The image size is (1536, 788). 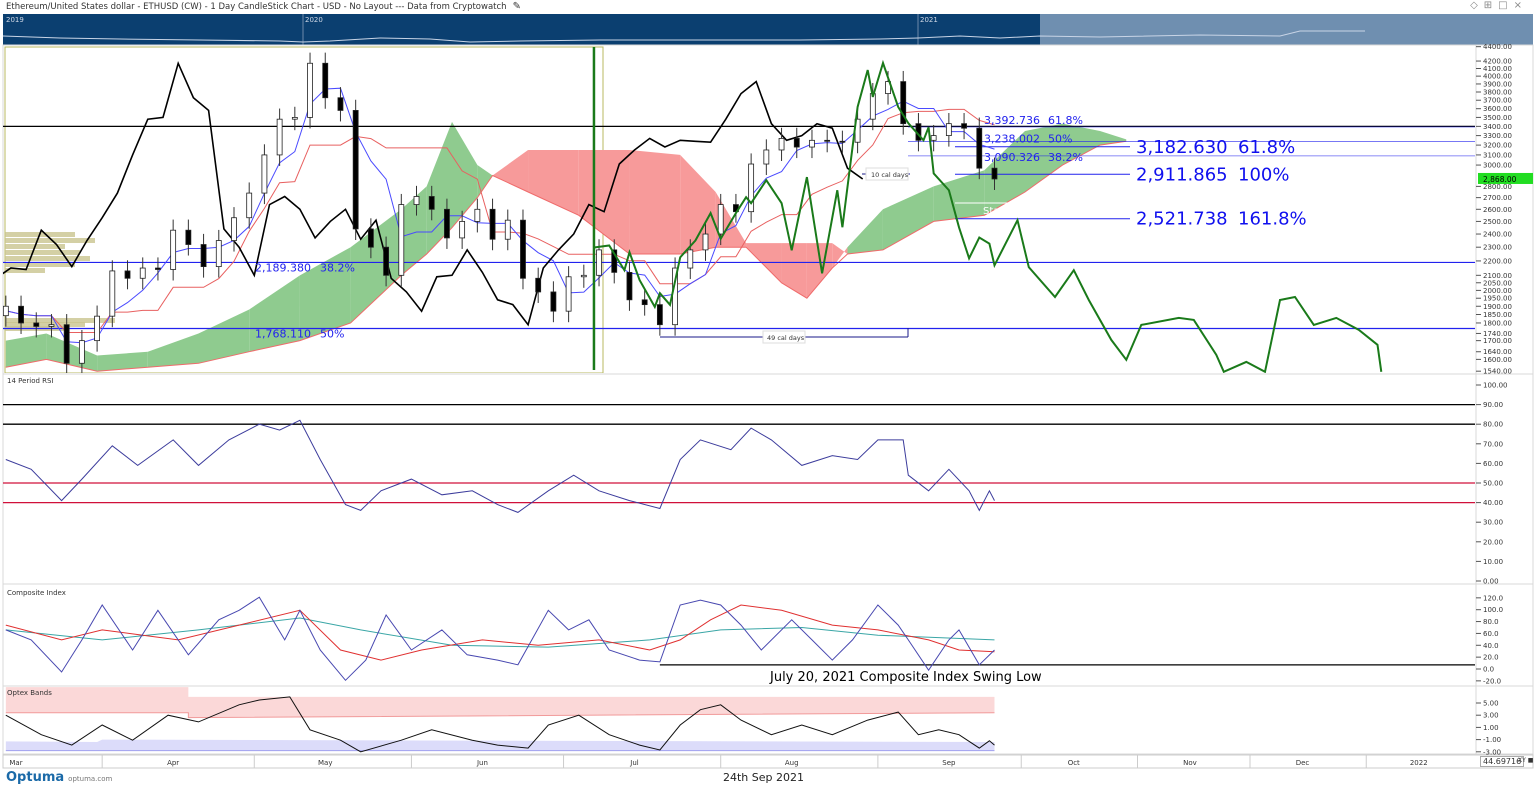 I want to click on axis-tick-label: 2200.00, so click(x=1497, y=261).